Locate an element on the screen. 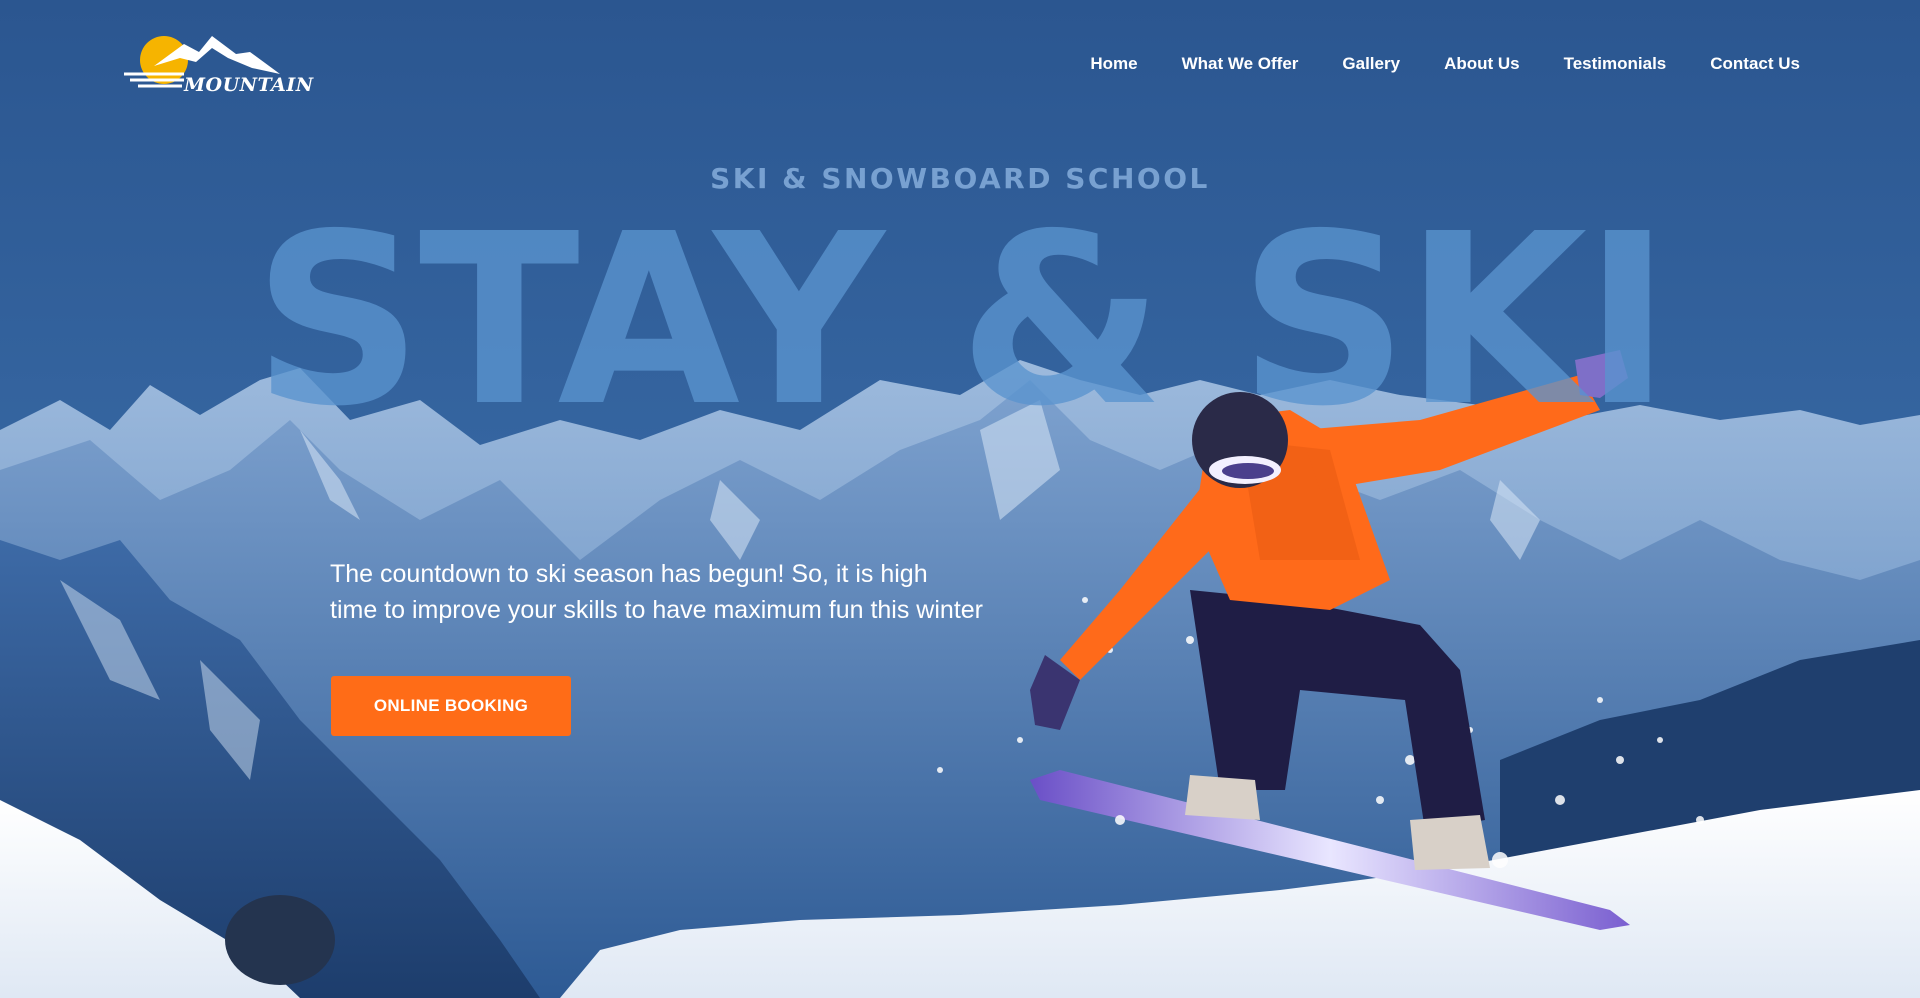 This screenshot has height=998, width=1920. nav-contact-us: Contact Us is located at coordinates (1755, 64).